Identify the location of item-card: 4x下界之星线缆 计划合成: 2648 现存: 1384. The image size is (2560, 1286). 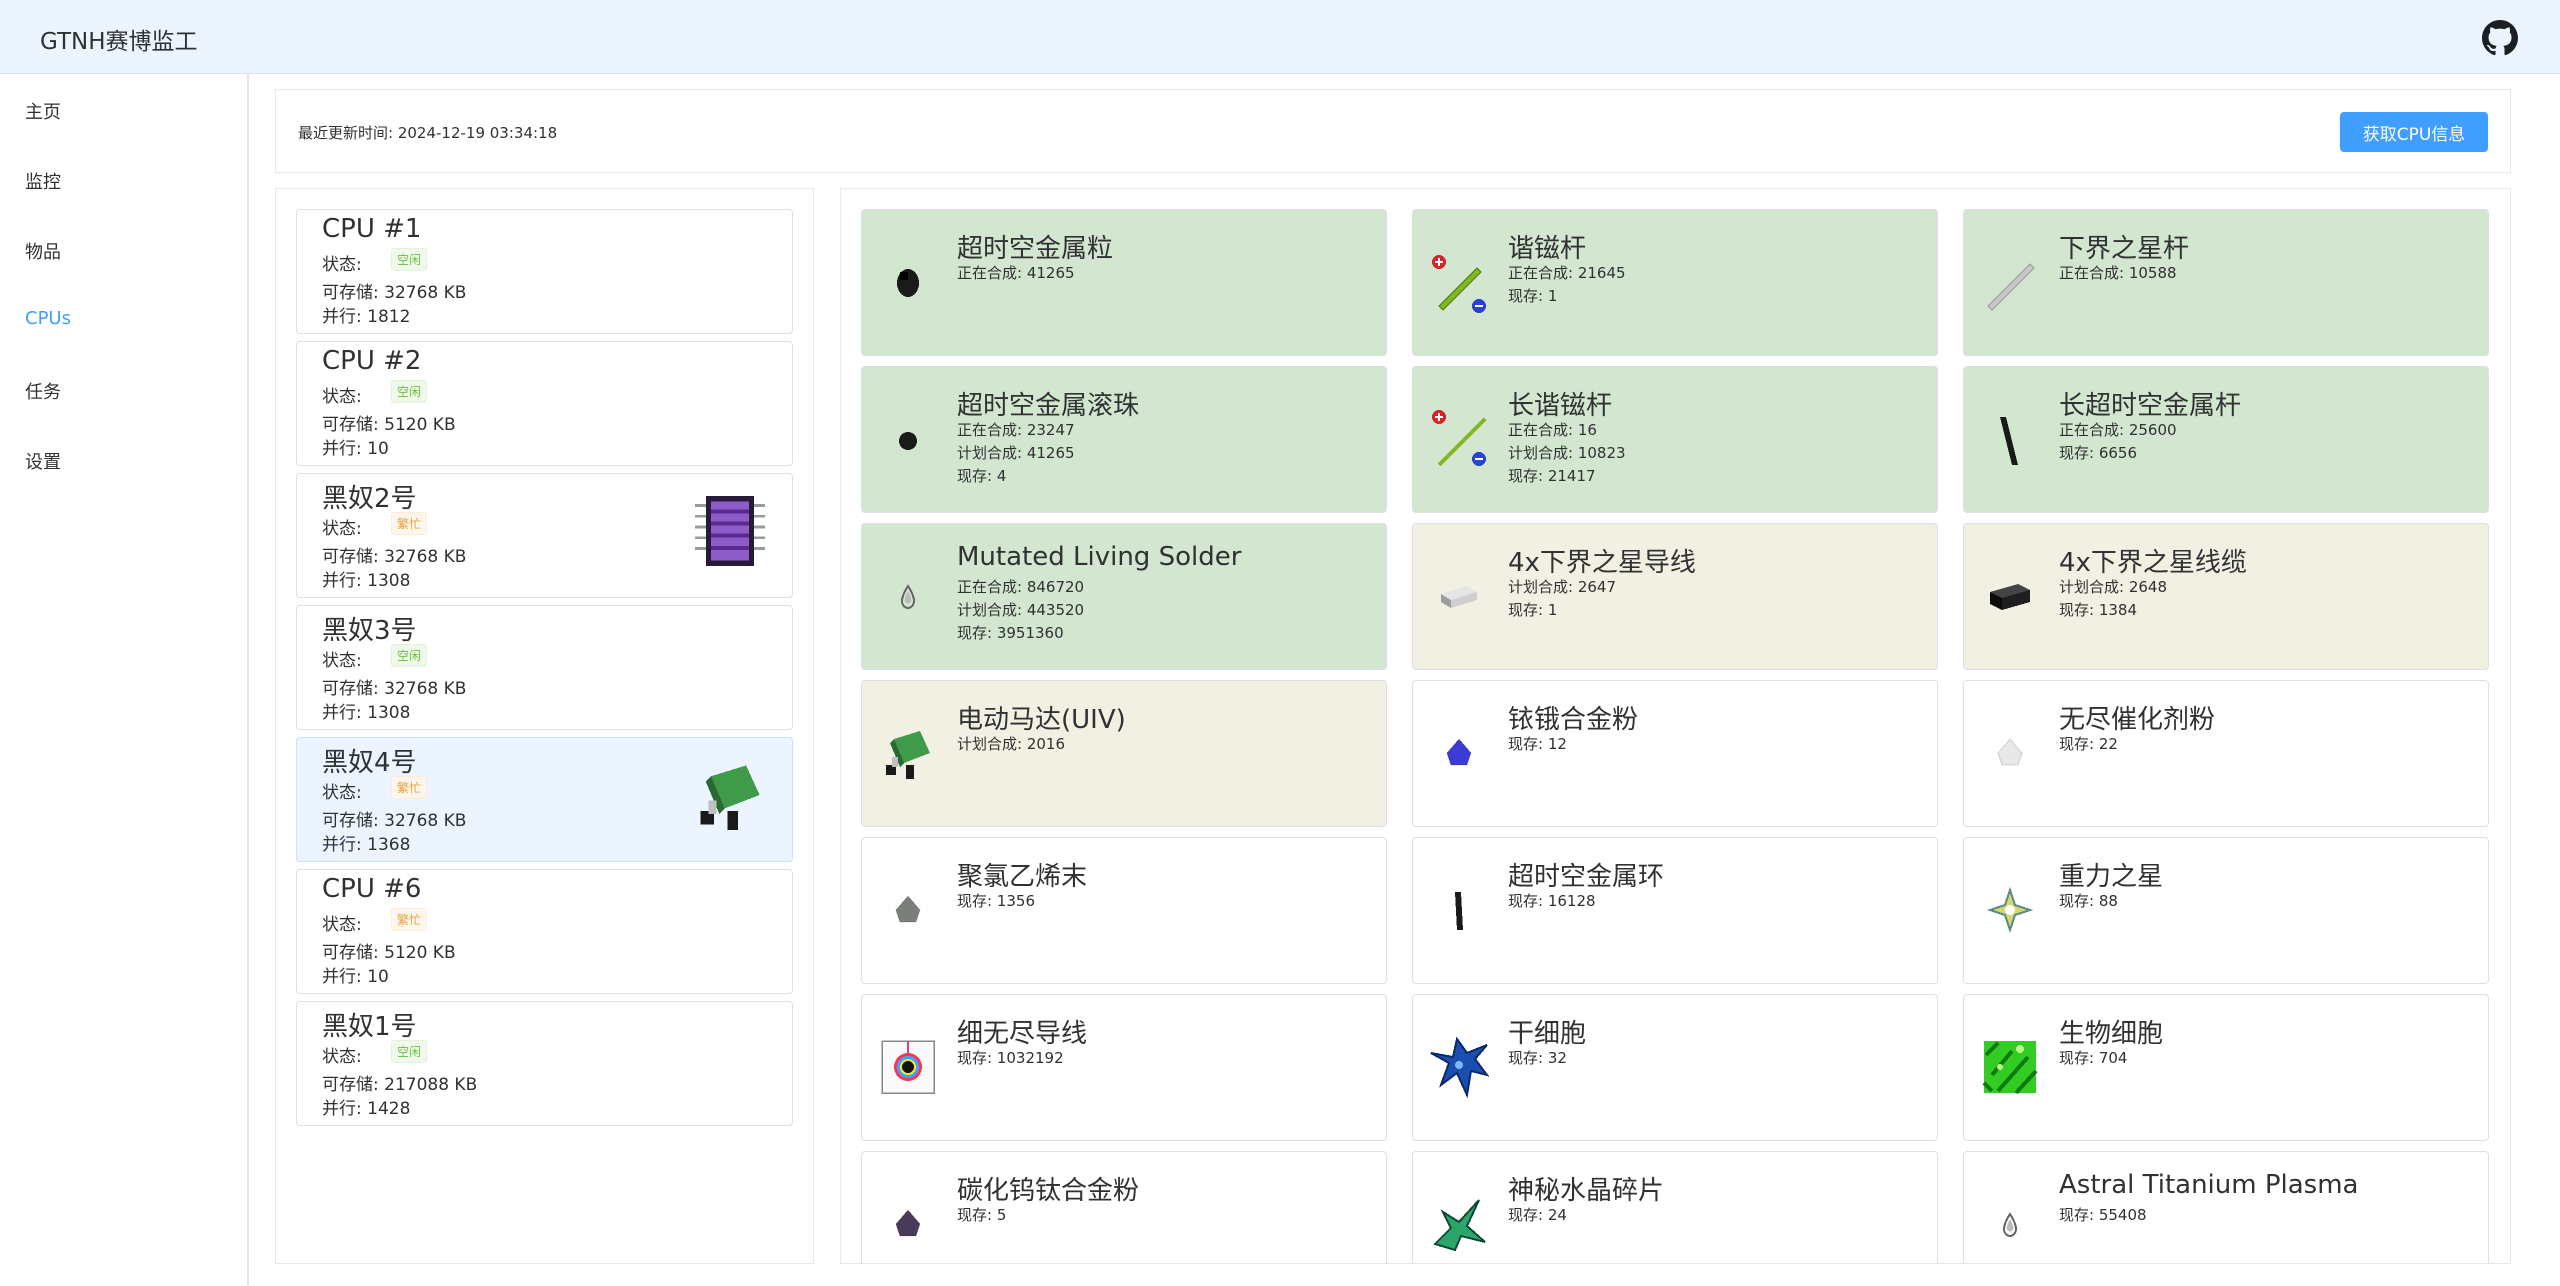
(2226, 596).